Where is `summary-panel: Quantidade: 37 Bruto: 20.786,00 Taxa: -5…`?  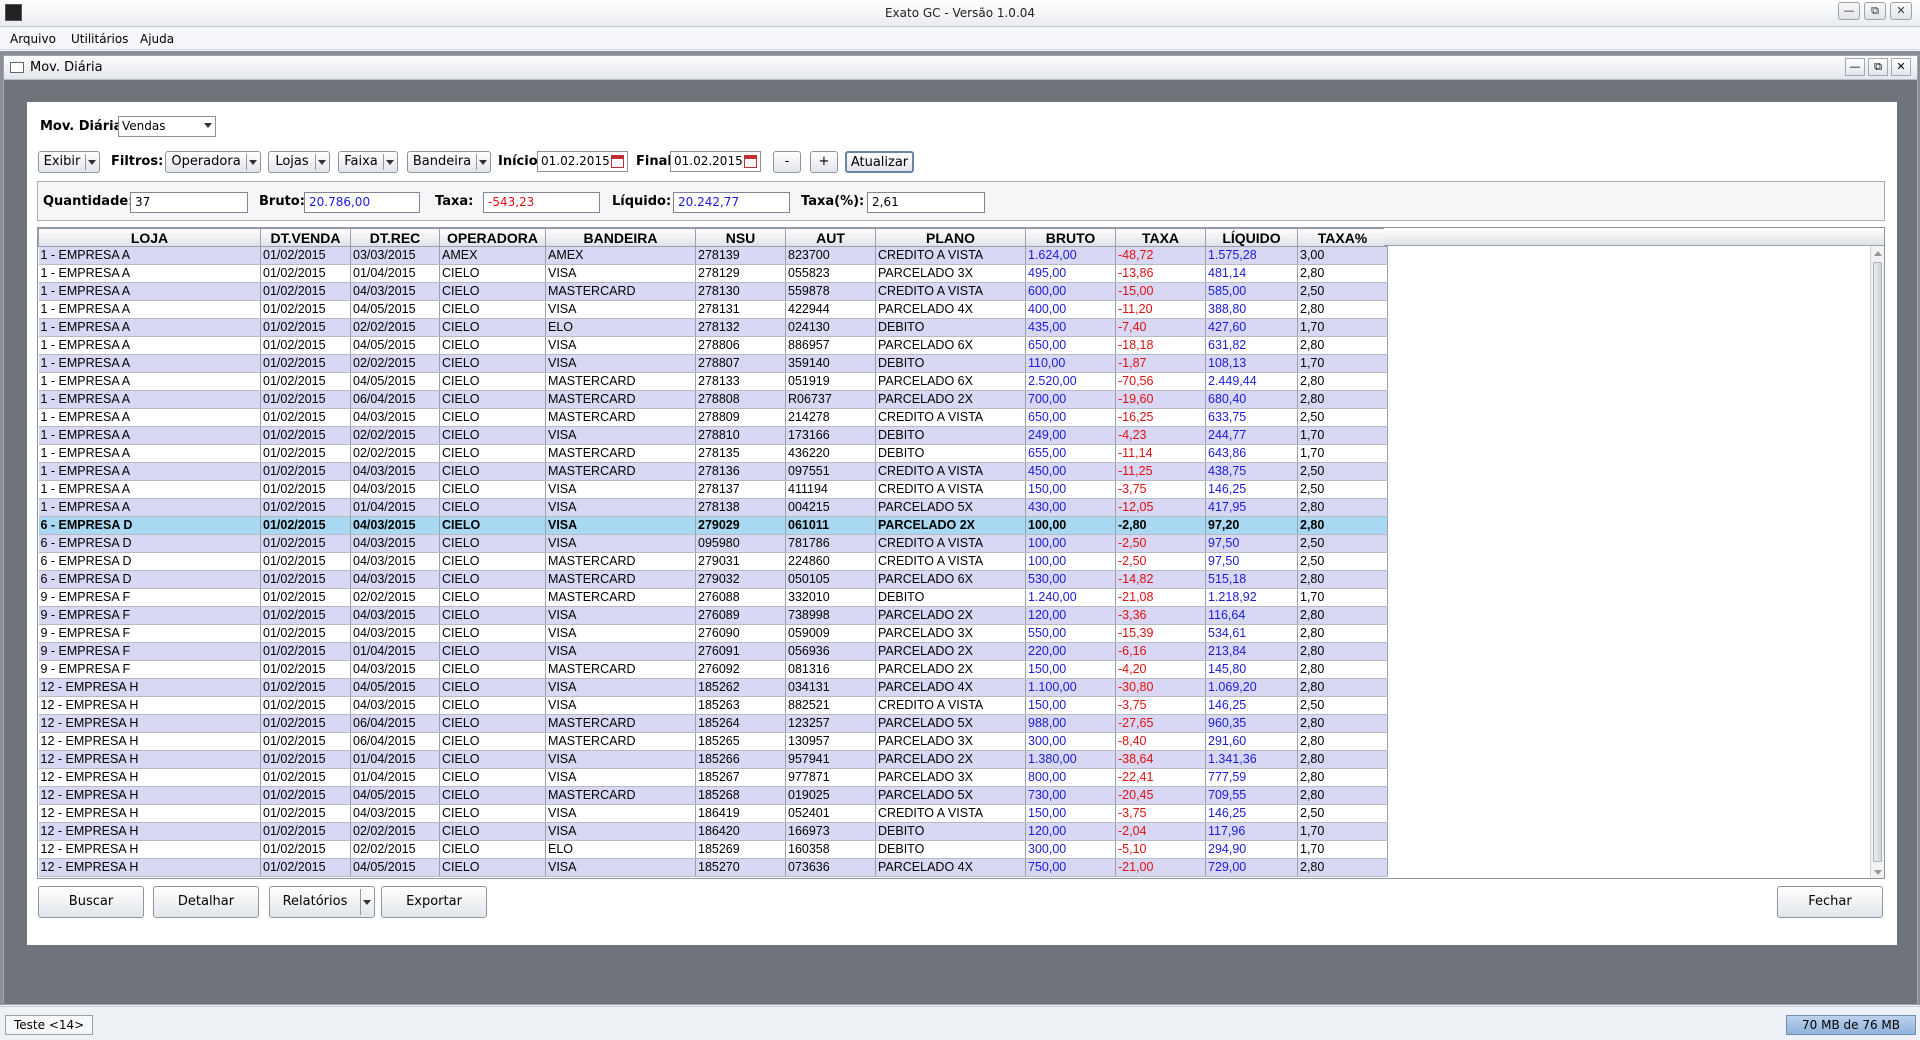
summary-panel: Quantidade: 37 Bruto: 20.786,00 Taxa: -5… is located at coordinates (961, 201).